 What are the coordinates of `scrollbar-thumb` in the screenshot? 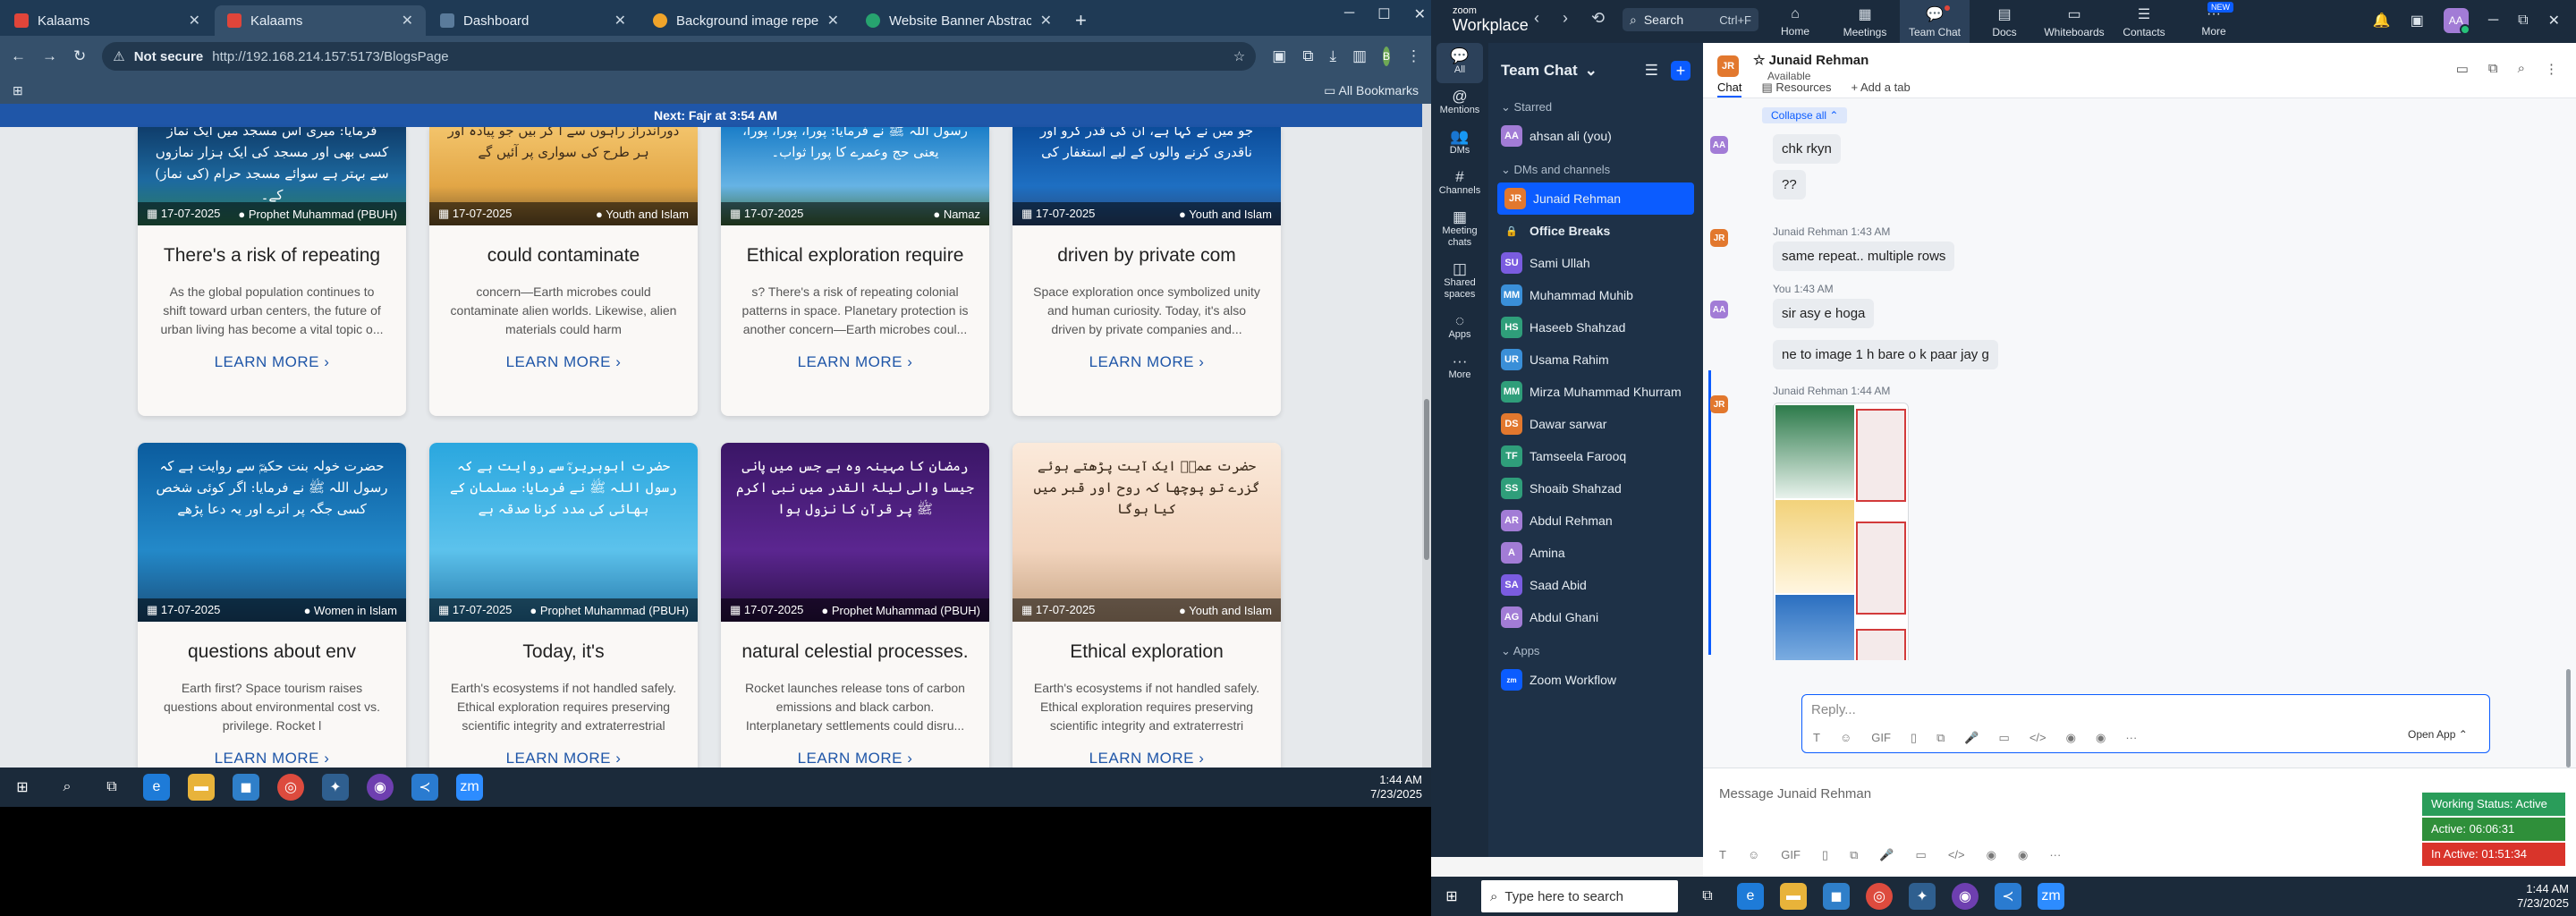 It's located at (1426, 479).